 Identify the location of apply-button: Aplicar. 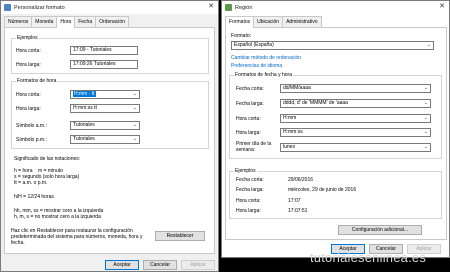
(198, 265).